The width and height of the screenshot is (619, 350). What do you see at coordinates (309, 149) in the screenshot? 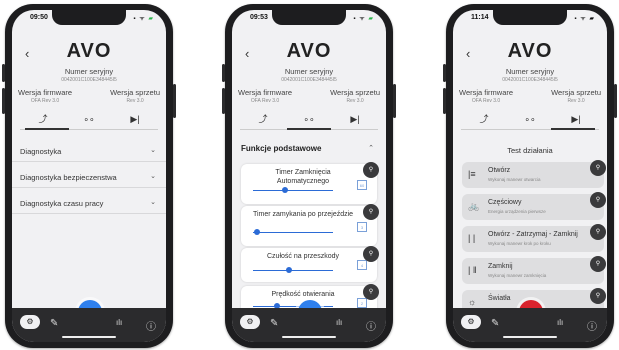
I see `section-basic-functions: Funkcje podstawowe ⌃` at bounding box center [309, 149].